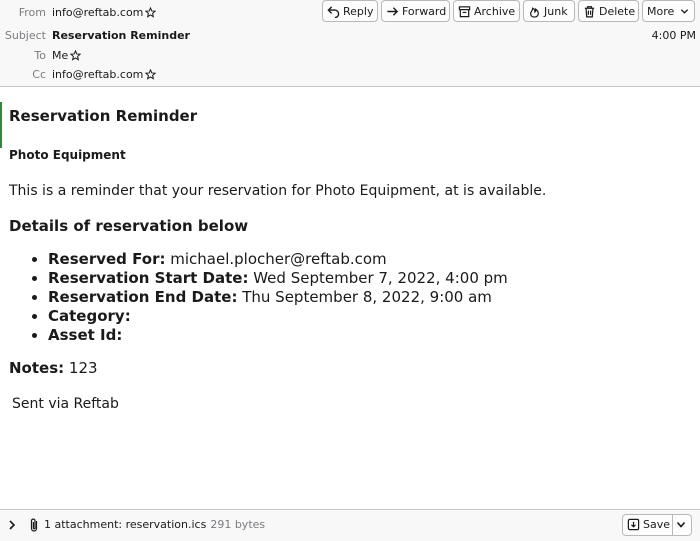 Image resolution: width=700 pixels, height=541 pixels. What do you see at coordinates (148, 278) in the screenshot?
I see `detail-label: Reservation Start Date:` at bounding box center [148, 278].